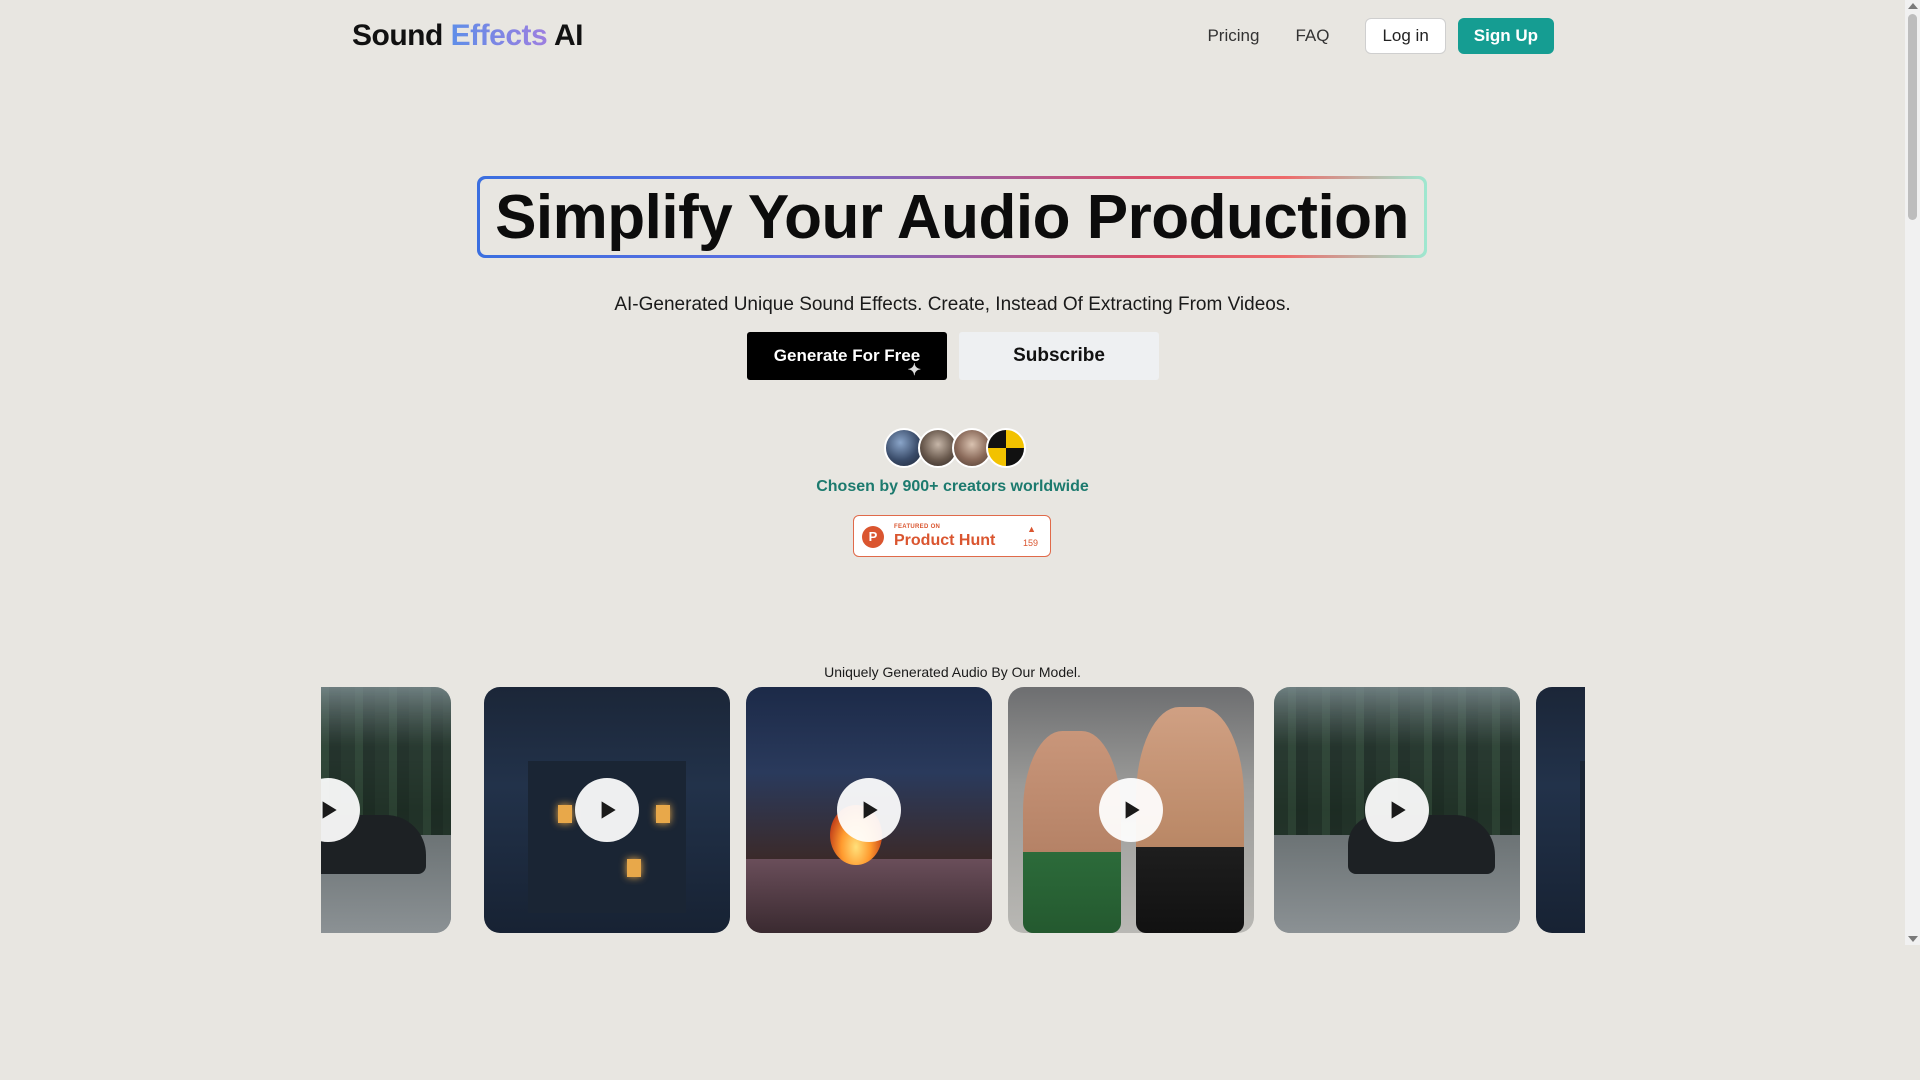 Image resolution: width=1920 pixels, height=1080 pixels. What do you see at coordinates (1006, 448) in the screenshot?
I see `avatar` at bounding box center [1006, 448].